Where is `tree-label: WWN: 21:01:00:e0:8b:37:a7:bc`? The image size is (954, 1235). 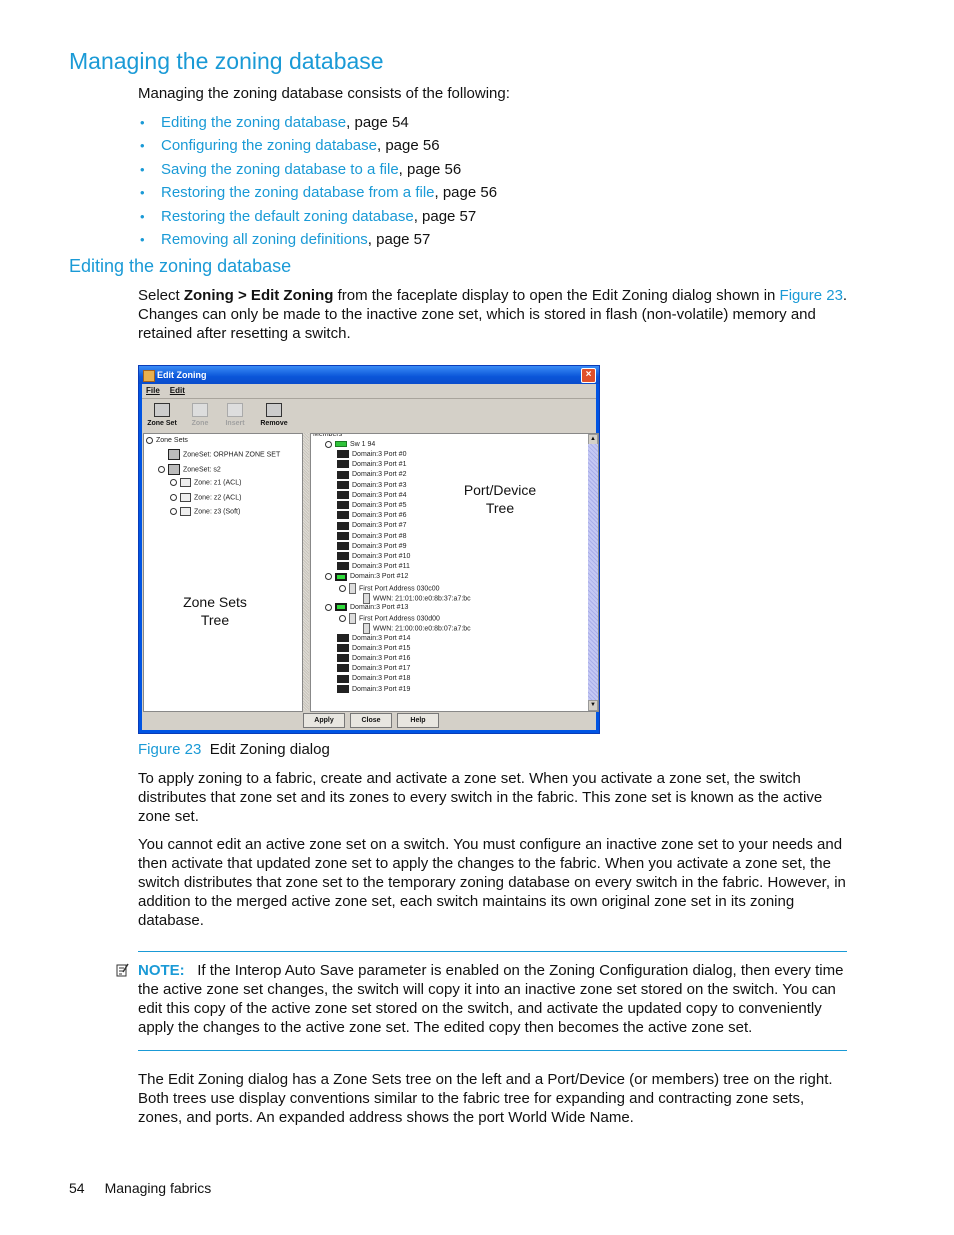
tree-label: WWN: 21:01:00:e0:8b:37:a7:bc is located at coordinates (422, 599).